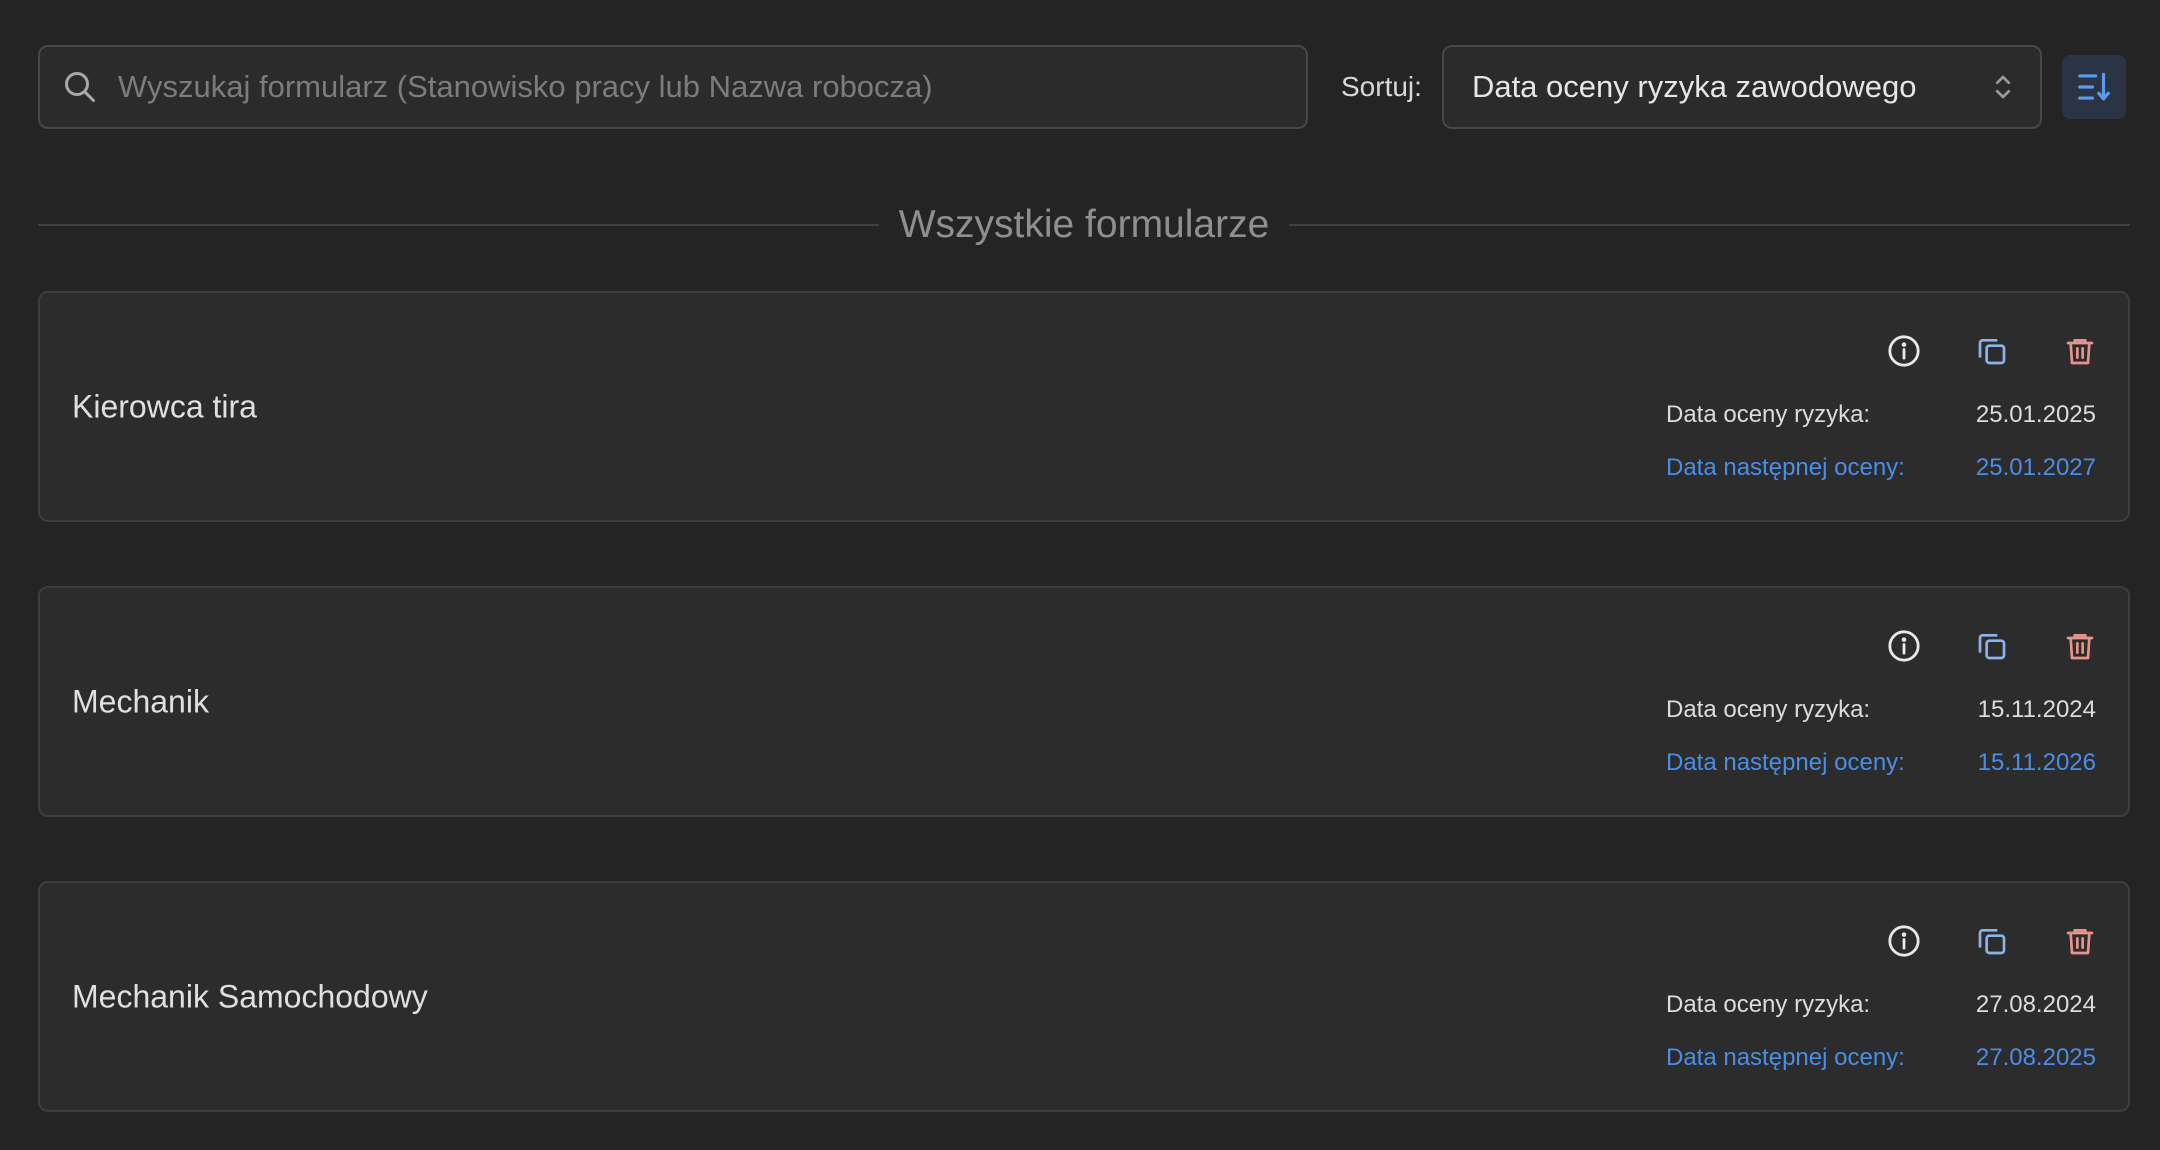 Image resolution: width=2160 pixels, height=1150 pixels. What do you see at coordinates (140, 701) in the screenshot?
I see `form-name: Mechanik` at bounding box center [140, 701].